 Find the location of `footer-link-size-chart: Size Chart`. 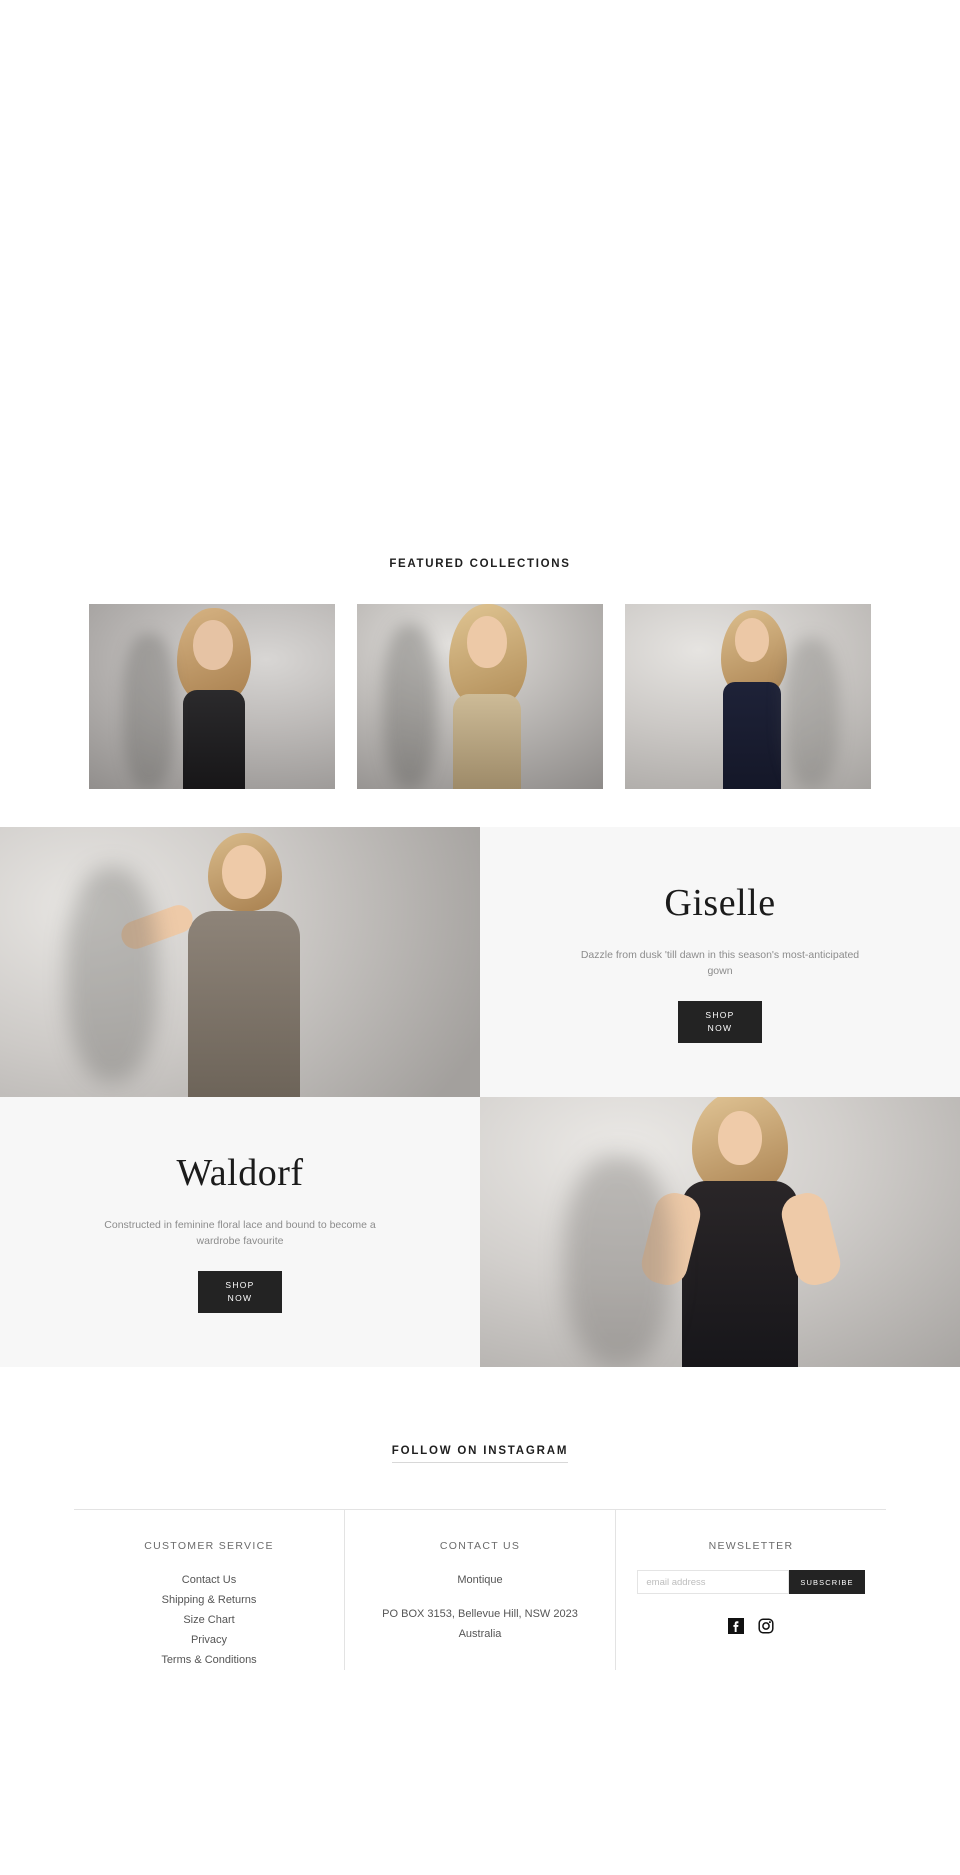

footer-link-size-chart: Size Chart is located at coordinates (209, 1620).